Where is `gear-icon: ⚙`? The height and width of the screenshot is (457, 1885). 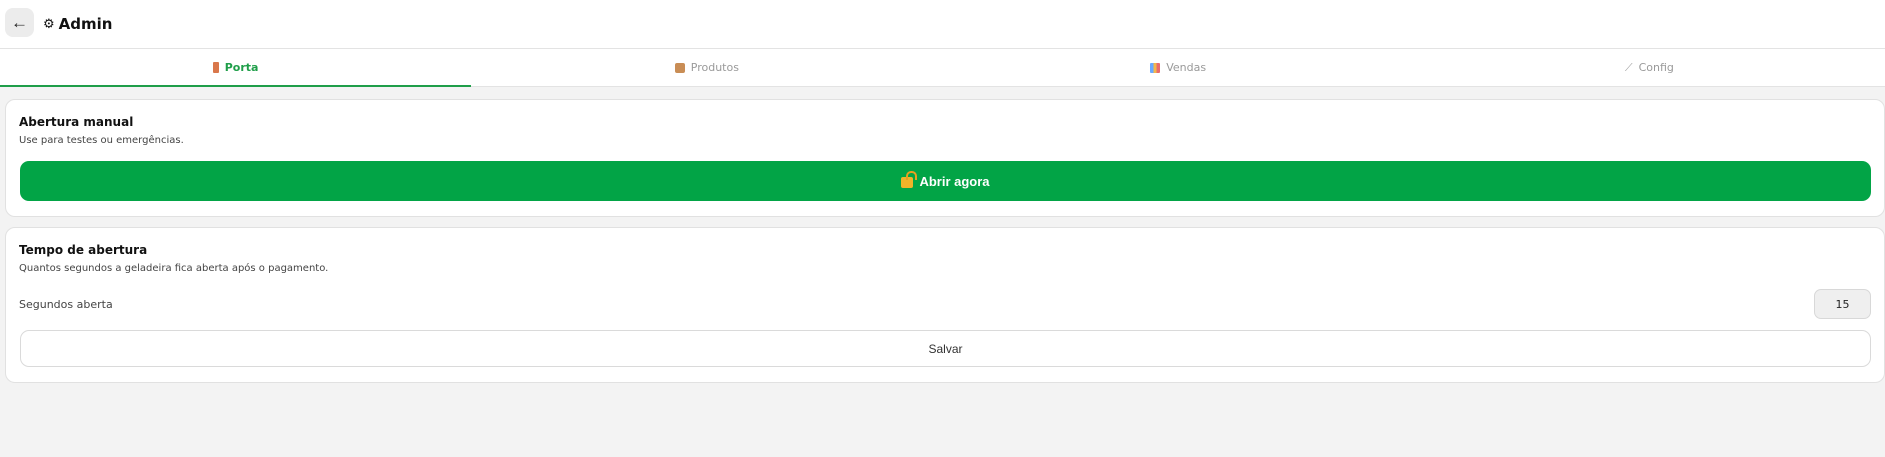 gear-icon: ⚙ is located at coordinates (49, 24).